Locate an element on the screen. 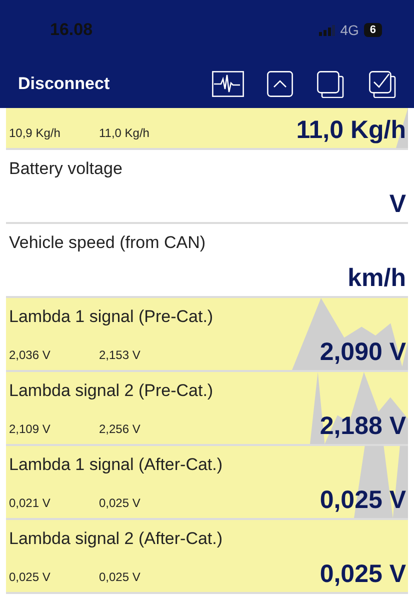 Image resolution: width=414 pixels, height=600 pixels. sensor-title: Vehicle speed (from CAN) is located at coordinates (107, 243).